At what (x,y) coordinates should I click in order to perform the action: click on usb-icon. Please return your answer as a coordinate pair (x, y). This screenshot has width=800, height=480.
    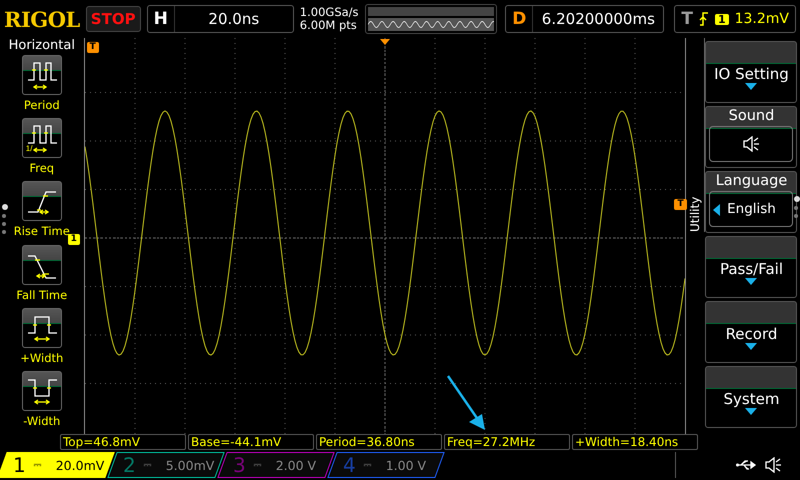
    Looking at the image, I should click on (747, 465).